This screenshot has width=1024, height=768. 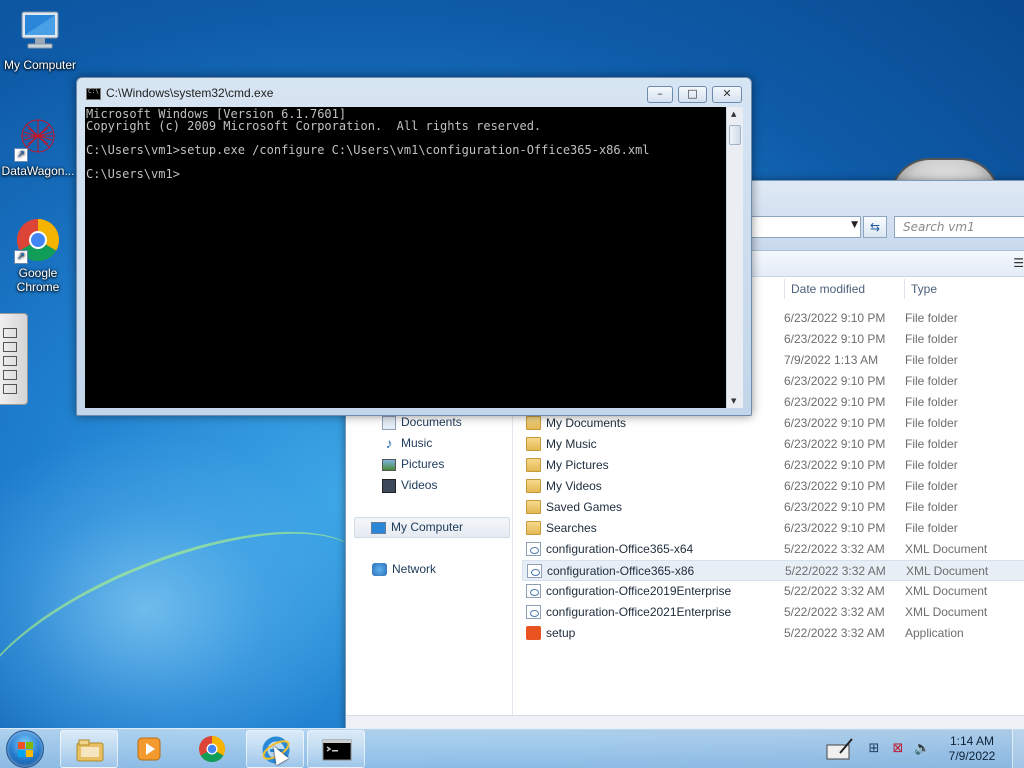 I want to click on cmd-taskbar-button, so click(x=336, y=749).